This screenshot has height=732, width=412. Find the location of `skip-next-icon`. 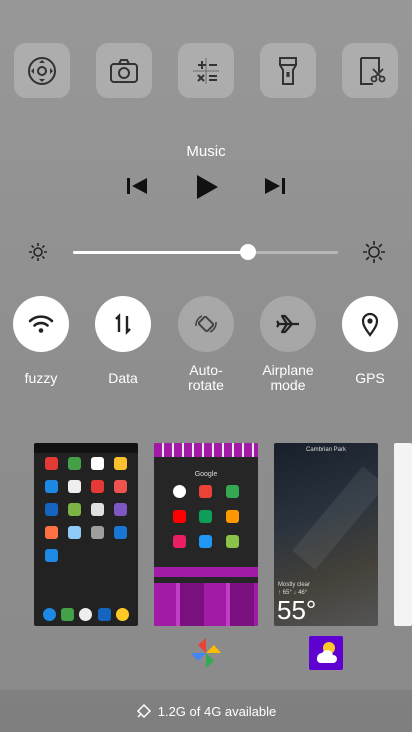

skip-next-icon is located at coordinates (275, 186).